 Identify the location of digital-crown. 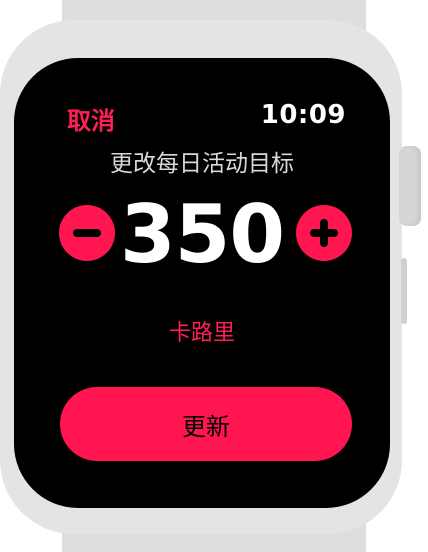
(410, 186).